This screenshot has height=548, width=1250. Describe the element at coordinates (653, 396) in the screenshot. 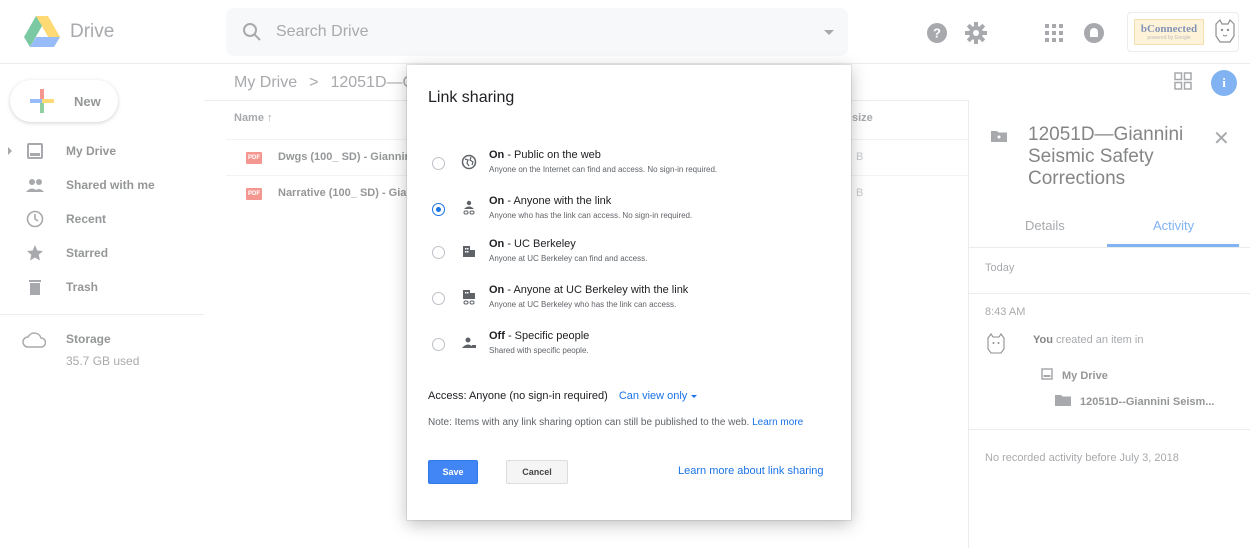

I see `access-level-value: Can view only` at that location.